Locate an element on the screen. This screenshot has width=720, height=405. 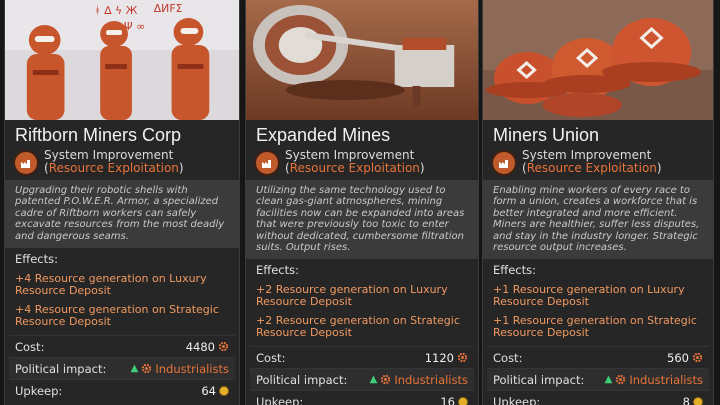
upkeep-value: 8 is located at coordinates (686, 399).